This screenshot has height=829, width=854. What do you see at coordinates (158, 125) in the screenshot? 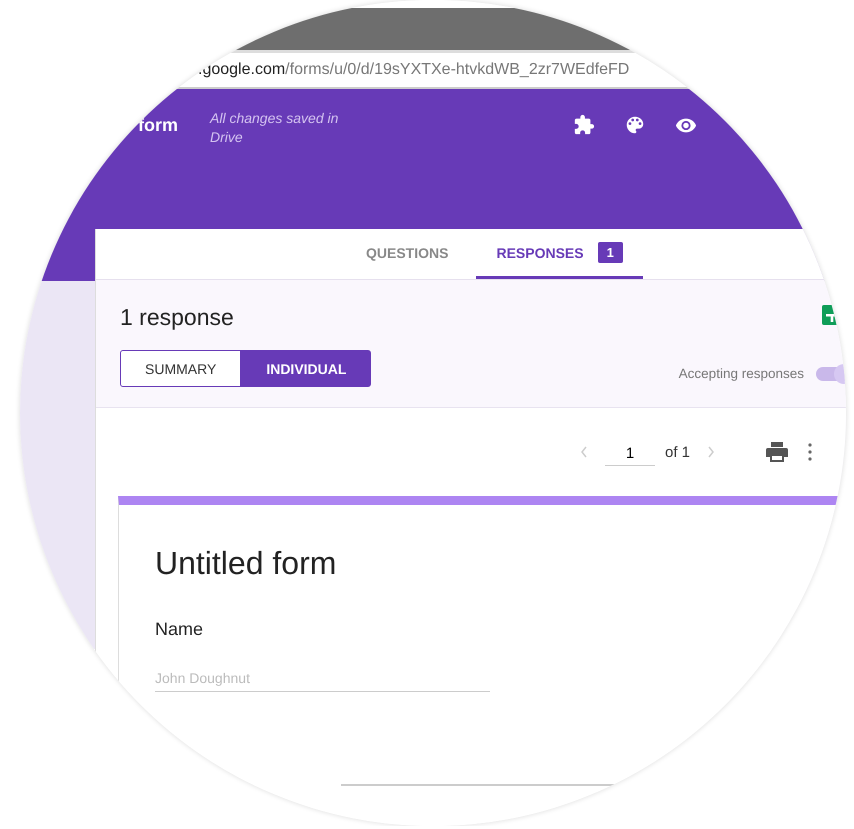
I see `form-title: form` at bounding box center [158, 125].